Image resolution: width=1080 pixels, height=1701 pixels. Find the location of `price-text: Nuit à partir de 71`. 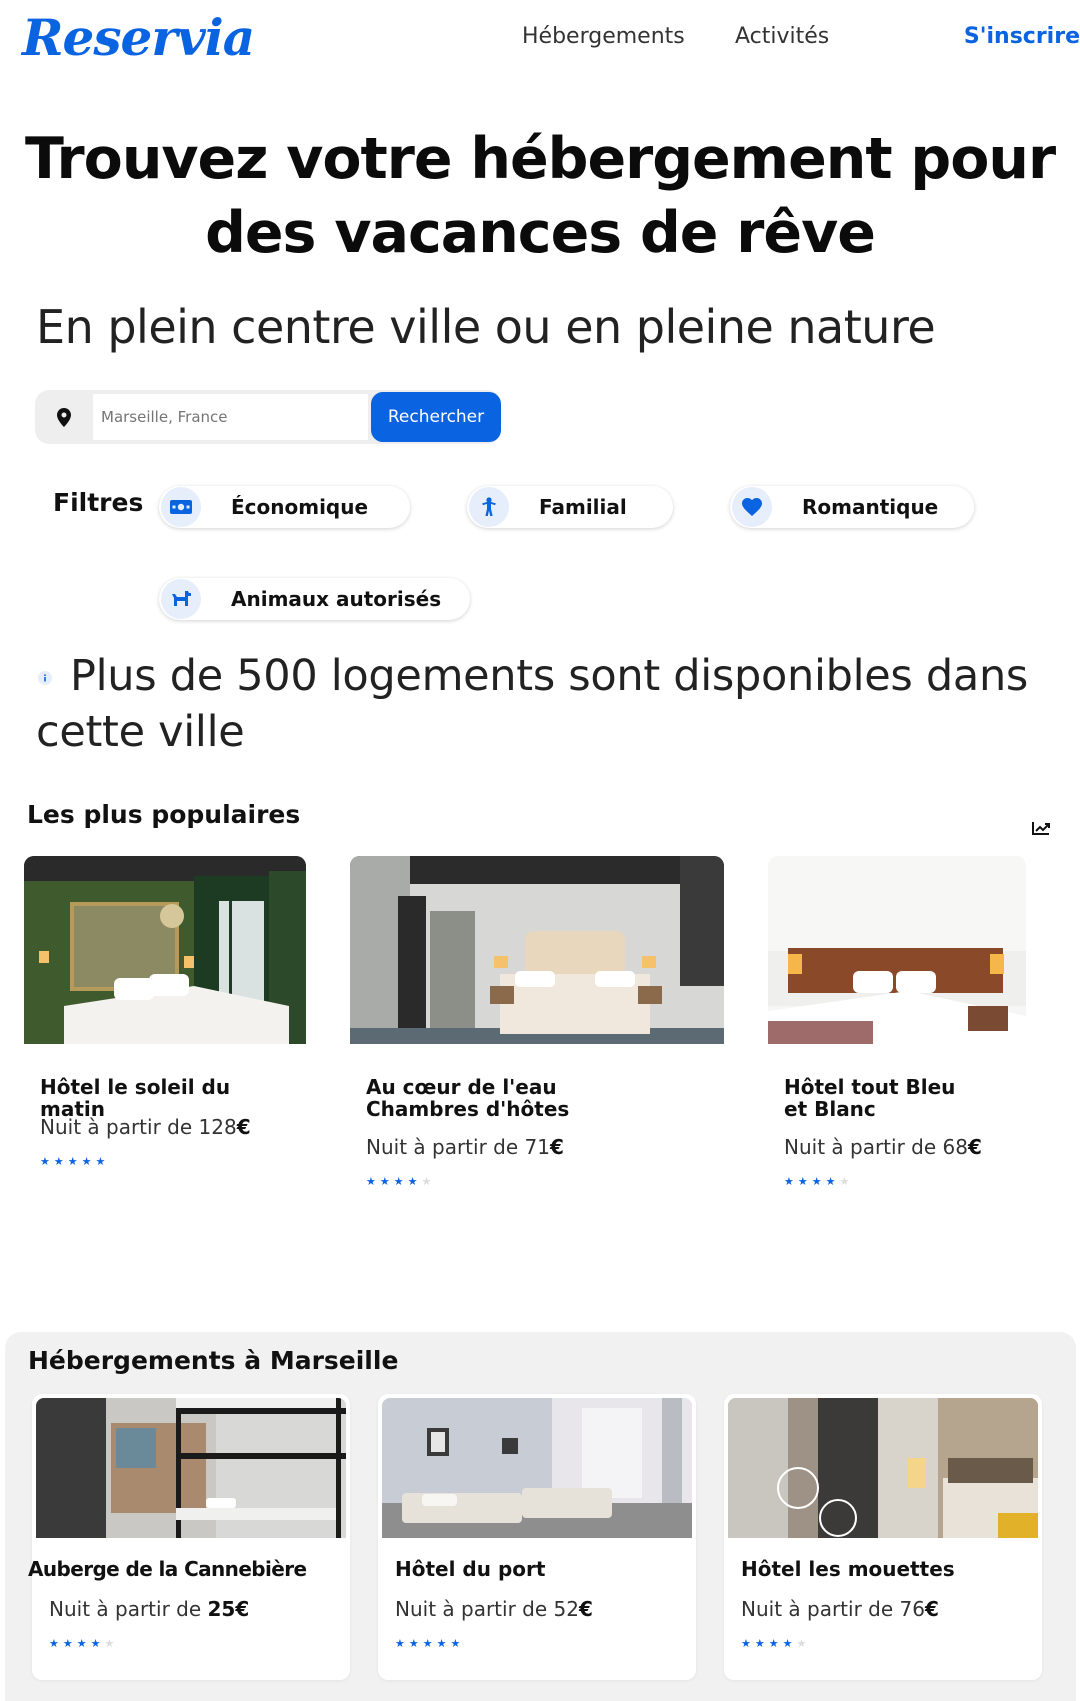

price-text: Nuit à partir de 71 is located at coordinates (458, 1147).